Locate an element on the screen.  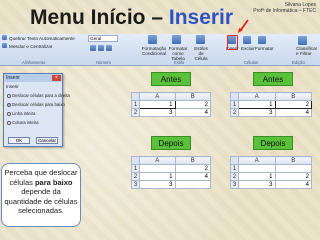
credit-role: Profª de Informática – FTEC is located at coordinates (284, 11).